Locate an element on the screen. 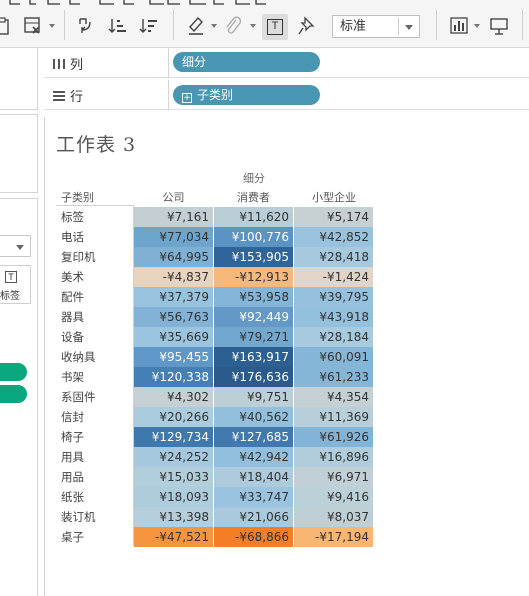 The width and height of the screenshot is (529, 596). column-header-company: 公司 is located at coordinates (173, 197).